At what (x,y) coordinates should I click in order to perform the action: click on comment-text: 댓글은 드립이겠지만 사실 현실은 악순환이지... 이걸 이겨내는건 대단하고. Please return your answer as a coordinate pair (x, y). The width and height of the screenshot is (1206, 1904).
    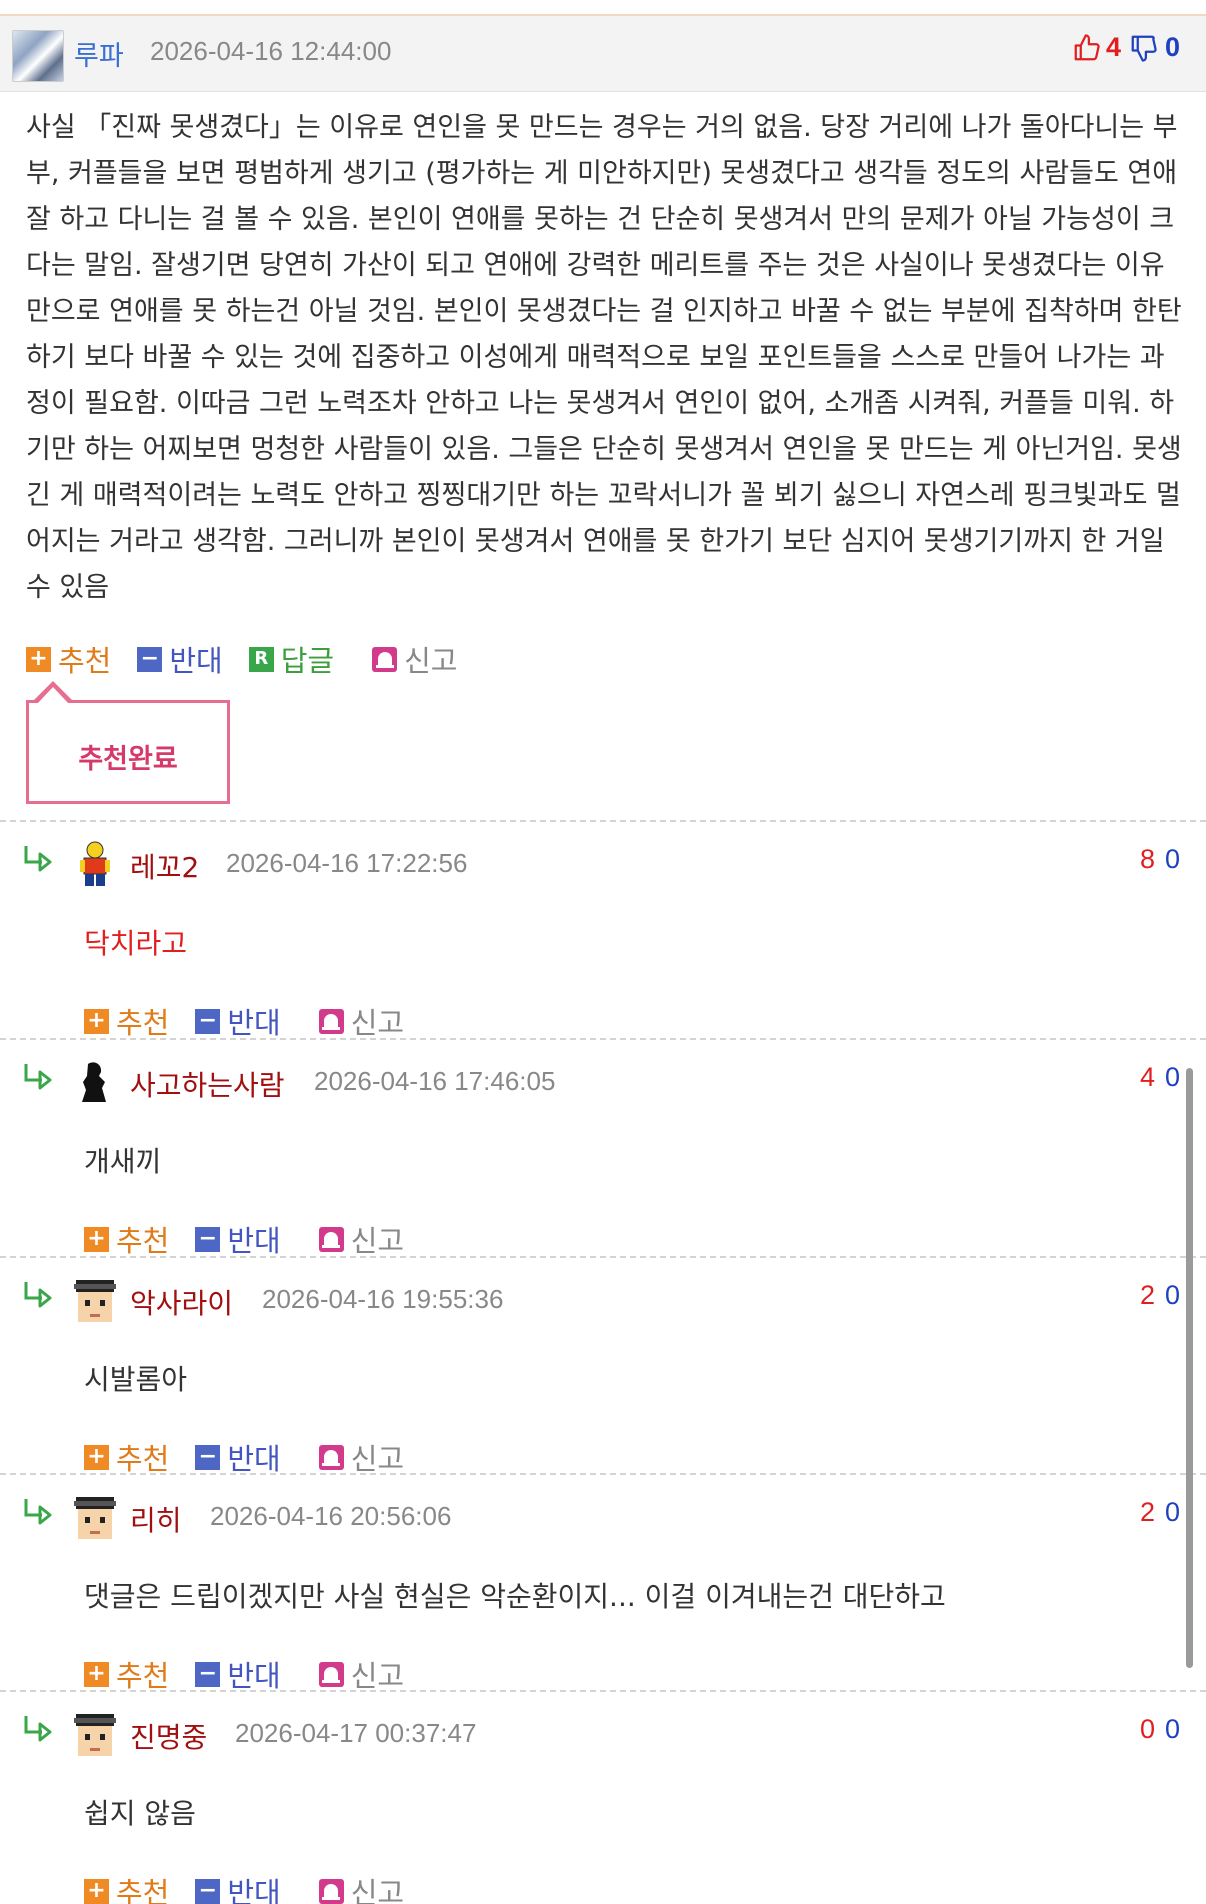
    Looking at the image, I should click on (515, 1596).